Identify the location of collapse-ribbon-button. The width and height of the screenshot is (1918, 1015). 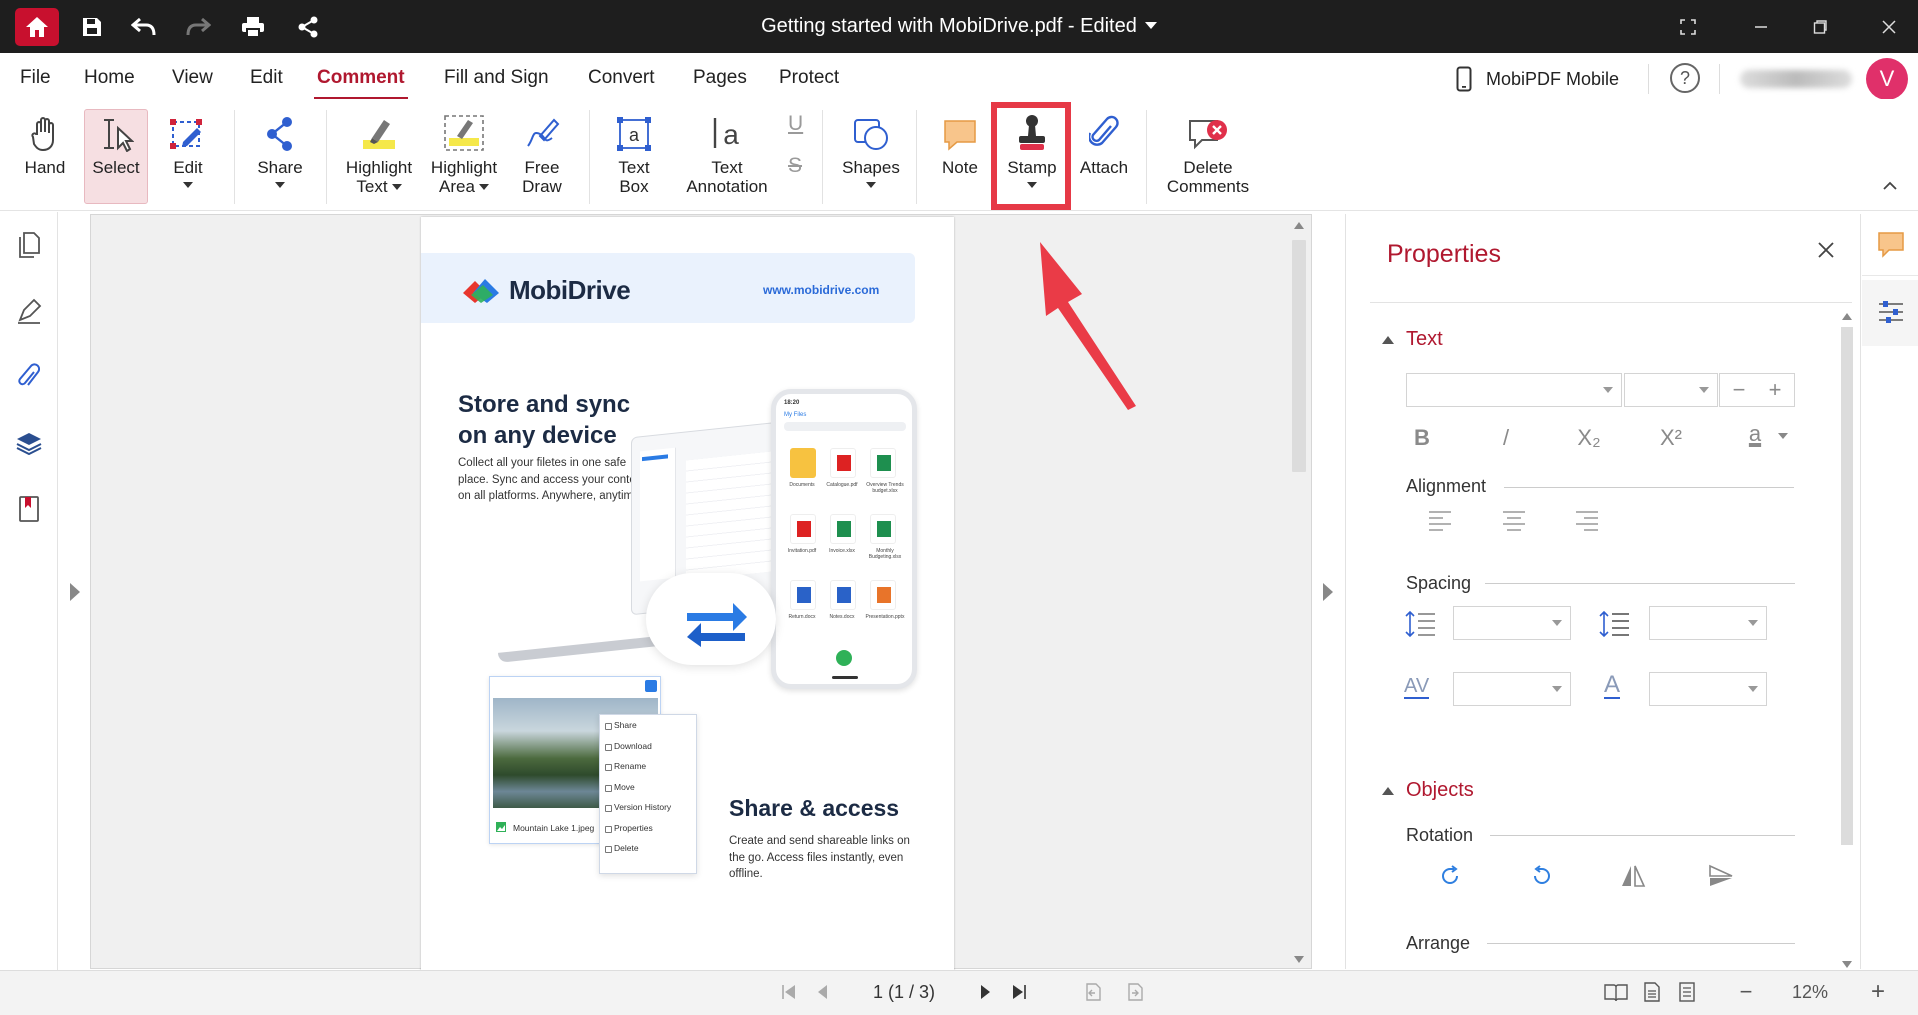
(1890, 186).